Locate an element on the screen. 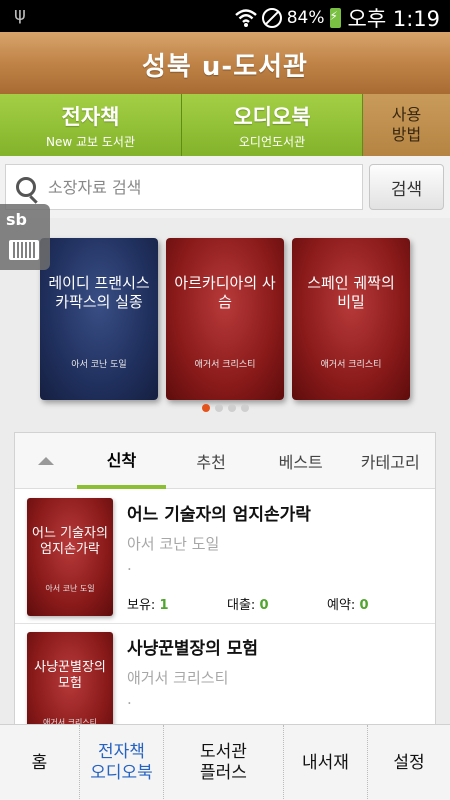 The height and width of the screenshot is (800, 450). book-title: 사냥꾼별장의 모험 is located at coordinates (193, 649).